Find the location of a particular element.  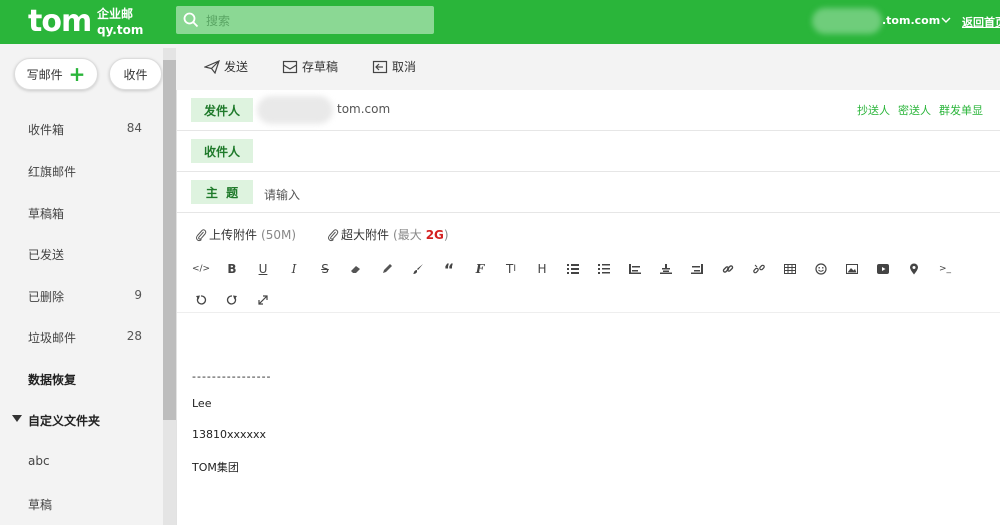

brush-icon is located at coordinates (418, 269).